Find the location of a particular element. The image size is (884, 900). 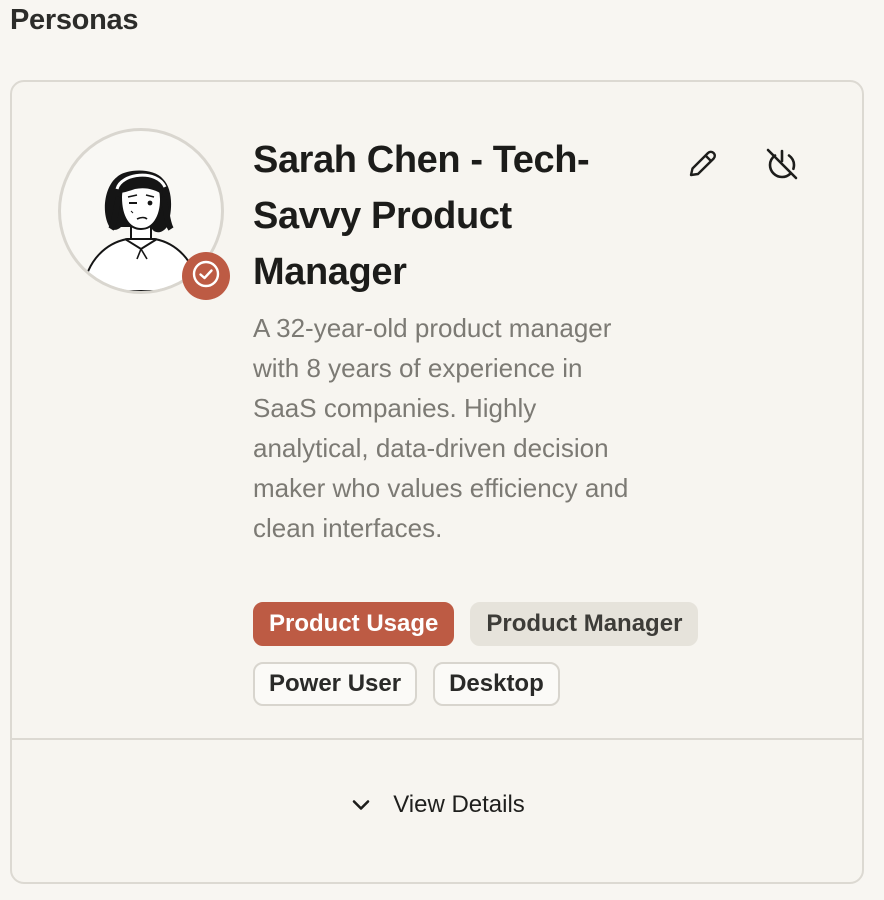

chevron-down-icon is located at coordinates (361, 805).